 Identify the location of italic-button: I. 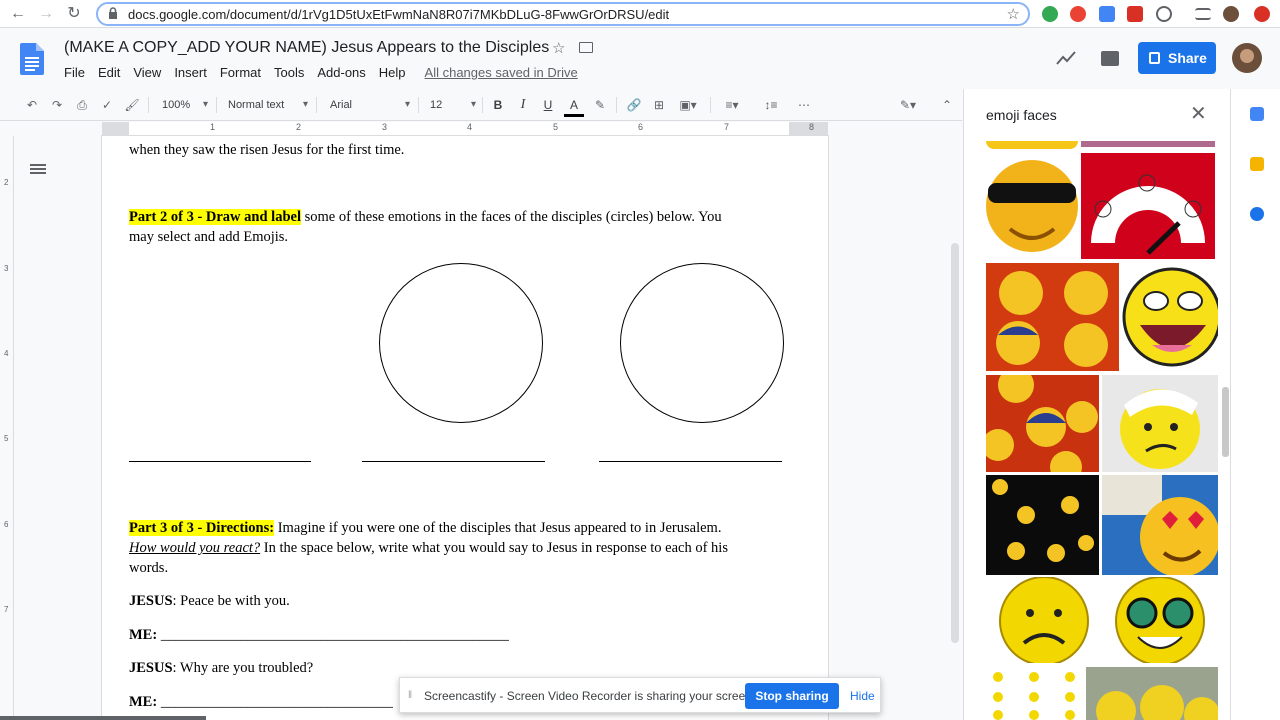
(523, 105).